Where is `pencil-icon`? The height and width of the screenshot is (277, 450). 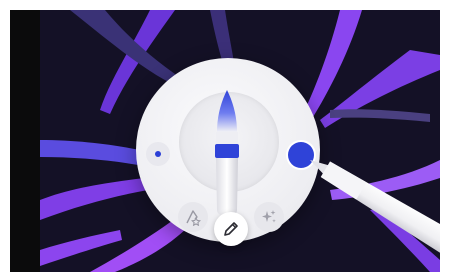 pencil-icon is located at coordinates (231, 229).